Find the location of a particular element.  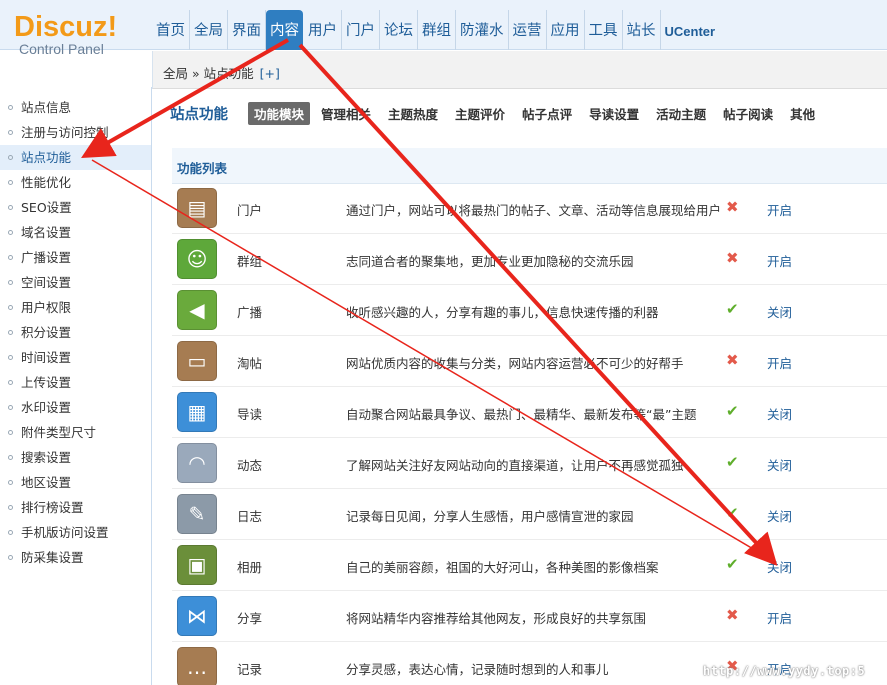

table-row: ◀ 广播 收听感兴趣的人，分享有趣的事儿，信息快速传播的利器 ✔ 关闭 is located at coordinates (529, 310).